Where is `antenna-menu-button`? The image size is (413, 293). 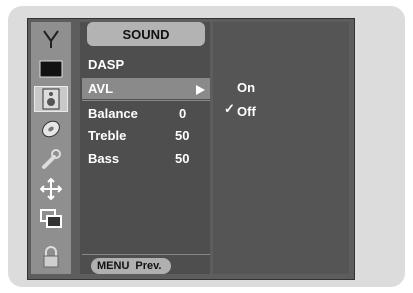
antenna-menu-button is located at coordinates (51, 39).